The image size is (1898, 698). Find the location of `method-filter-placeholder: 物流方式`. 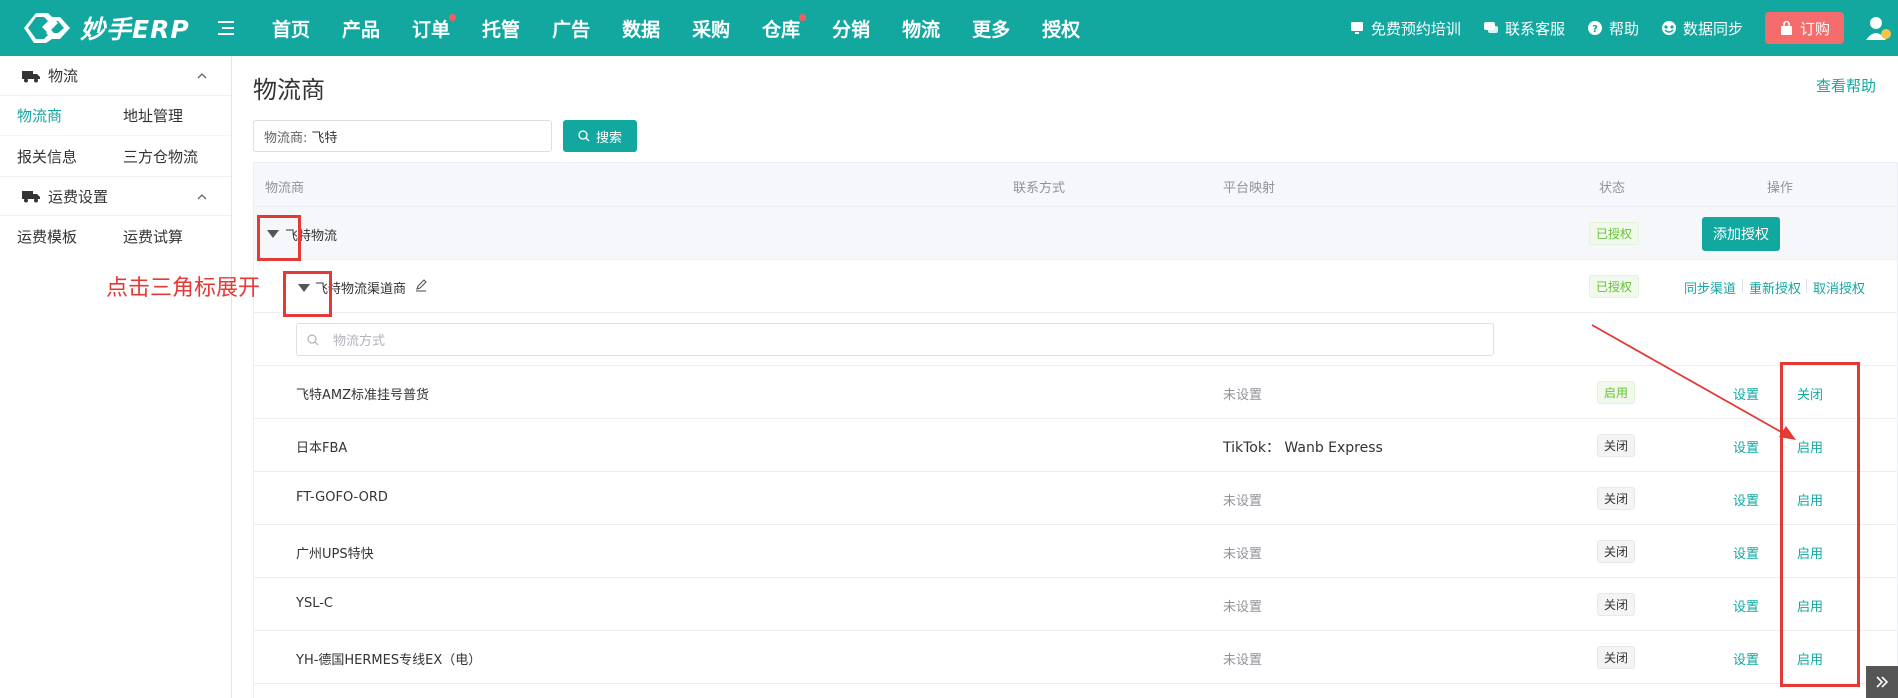

method-filter-placeholder: 物流方式 is located at coordinates (359, 341).